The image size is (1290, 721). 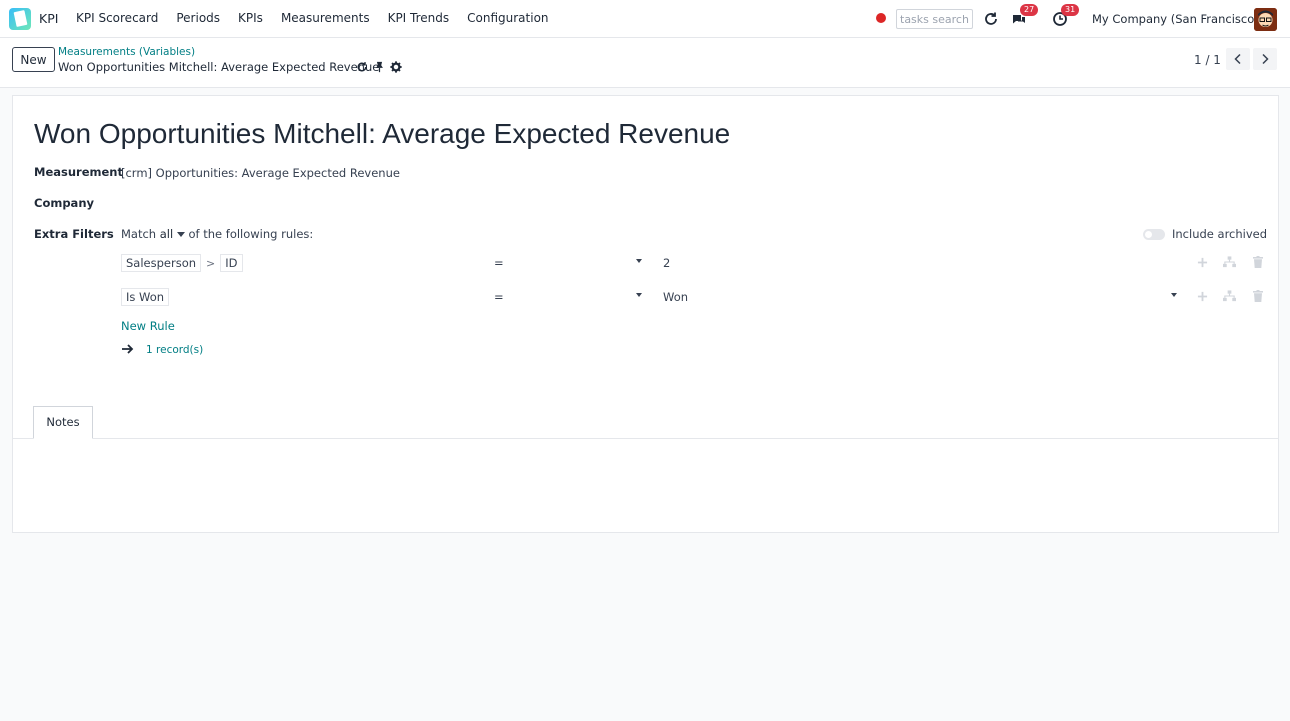 I want to click on recording-indicator-icon, so click(x=881, y=18).